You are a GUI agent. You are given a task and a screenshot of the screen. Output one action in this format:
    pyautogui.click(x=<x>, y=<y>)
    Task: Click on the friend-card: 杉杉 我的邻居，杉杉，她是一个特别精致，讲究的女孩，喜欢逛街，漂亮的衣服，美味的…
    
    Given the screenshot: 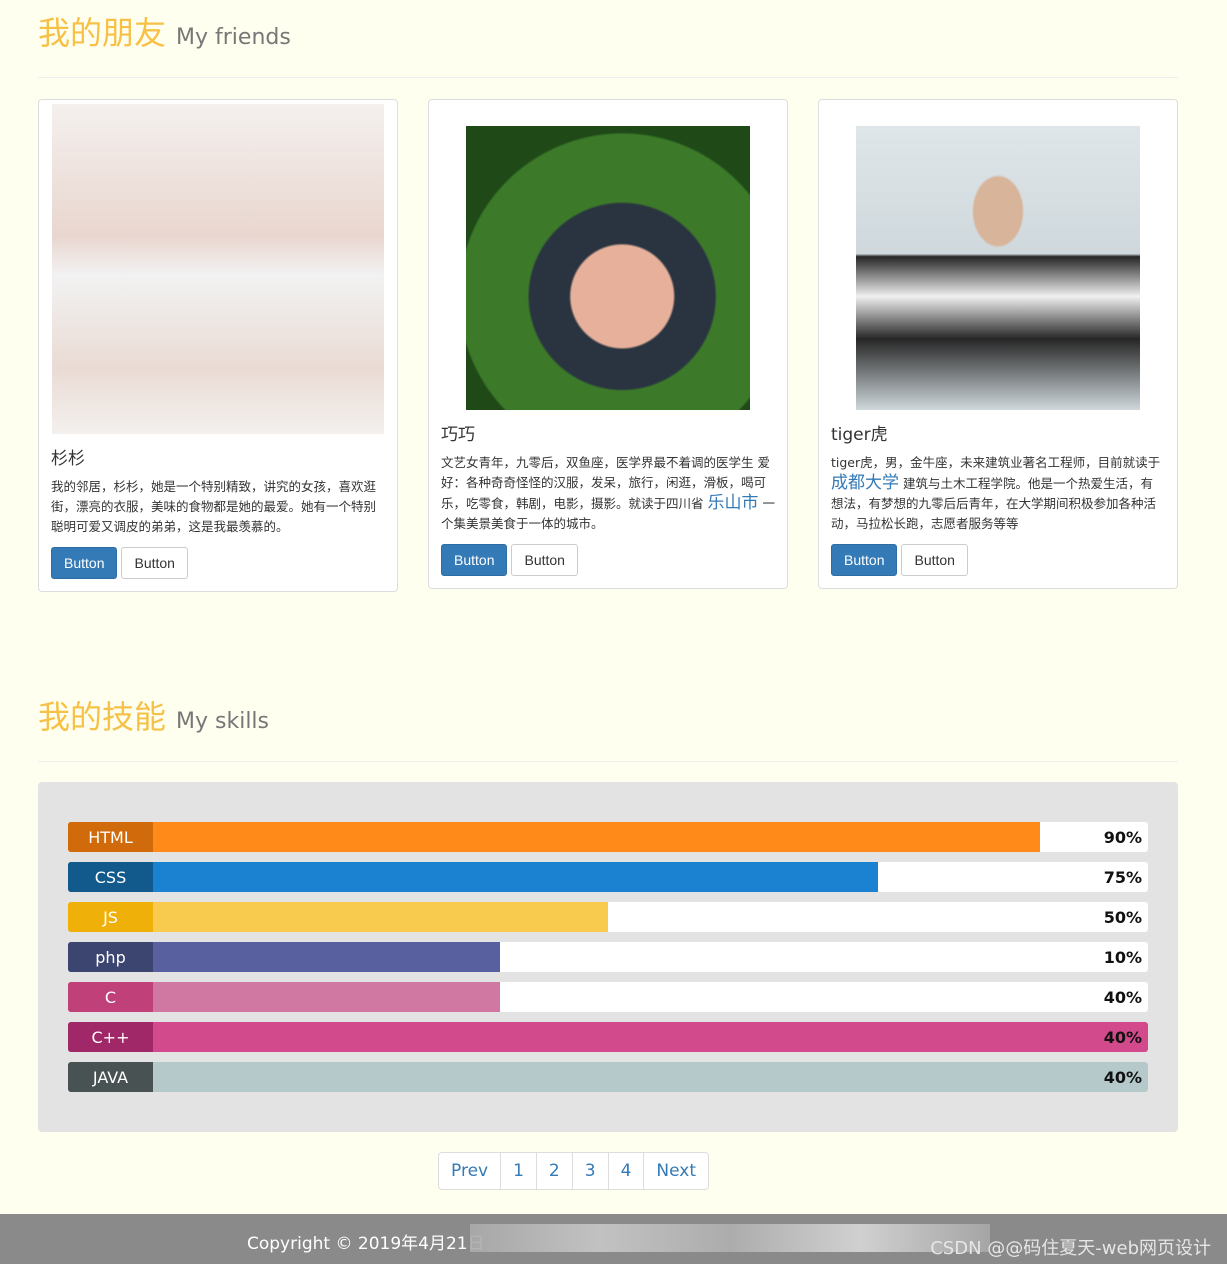 What is the action you would take?
    pyautogui.click(x=218, y=345)
    